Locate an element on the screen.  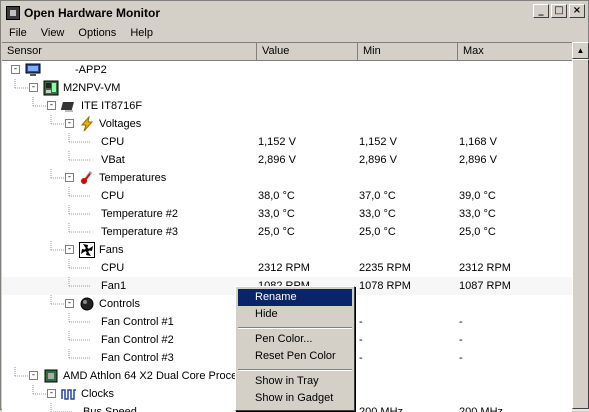
sensor-max: 33,0 °C is located at coordinates (477, 214).